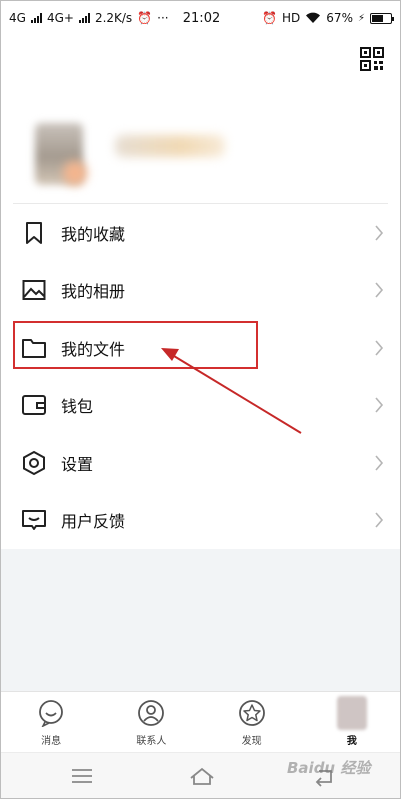 This screenshot has width=401, height=799. I want to click on battery-fill, so click(378, 18).